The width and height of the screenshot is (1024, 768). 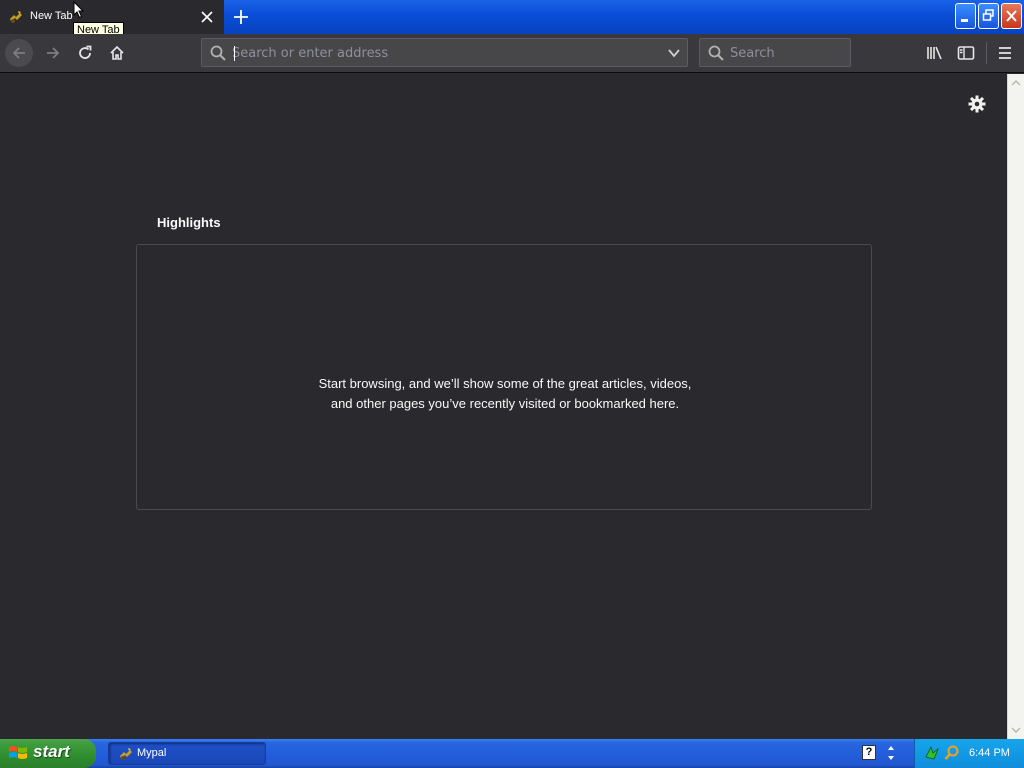 I want to click on search-bar, so click(x=775, y=52).